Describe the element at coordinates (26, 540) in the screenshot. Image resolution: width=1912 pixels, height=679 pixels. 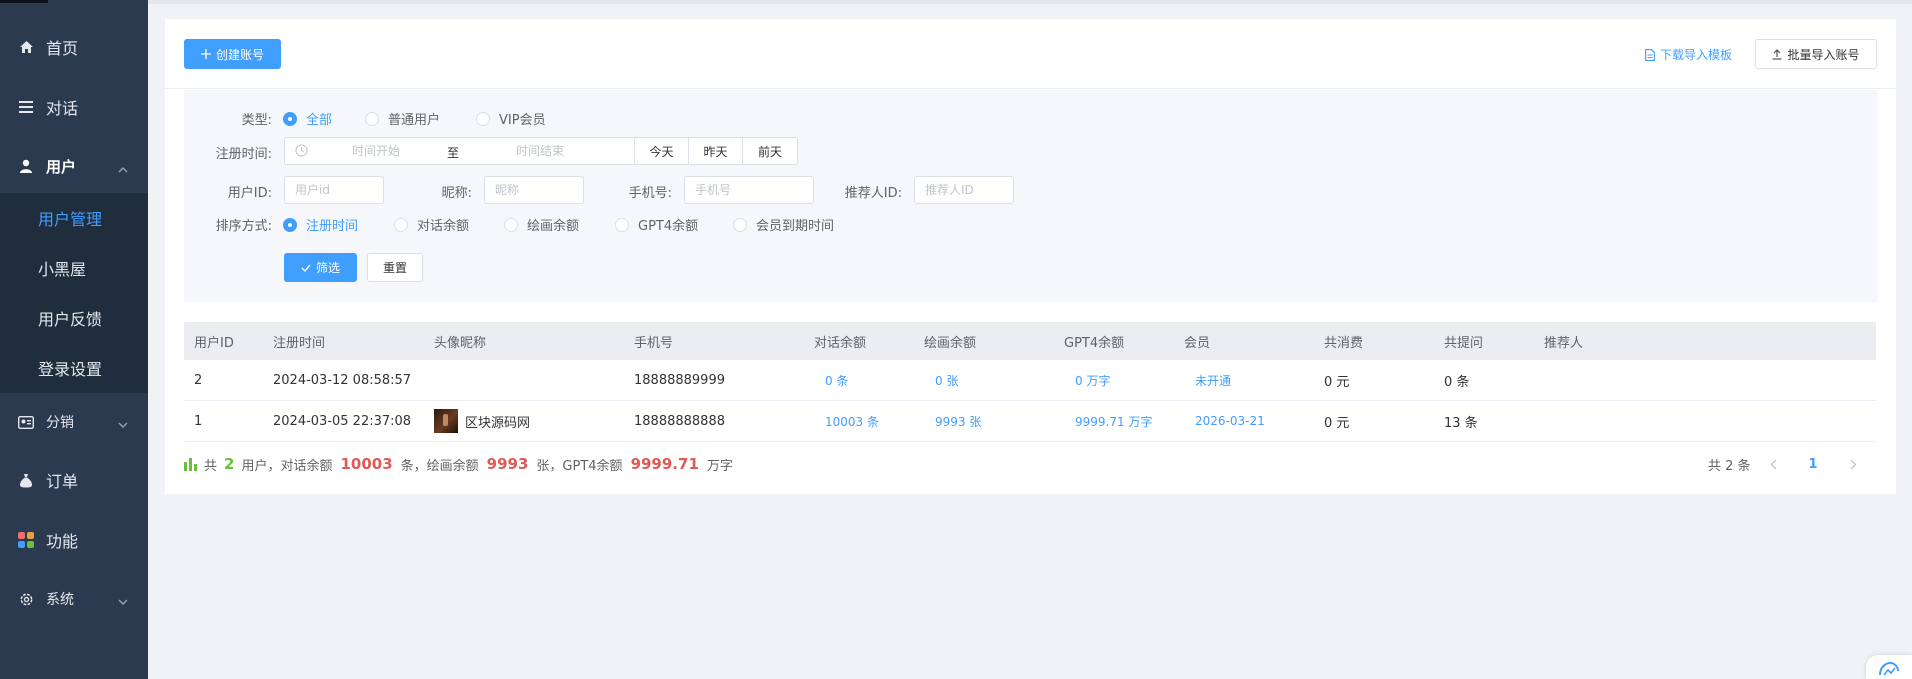
I see `apps-icon` at that location.